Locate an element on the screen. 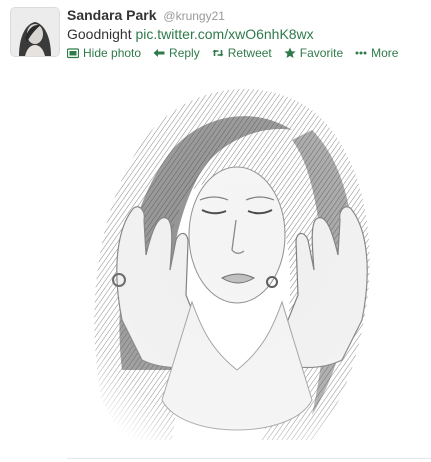 Image resolution: width=431 pixels, height=462 pixels. favorite-button: Favorite is located at coordinates (313, 53).